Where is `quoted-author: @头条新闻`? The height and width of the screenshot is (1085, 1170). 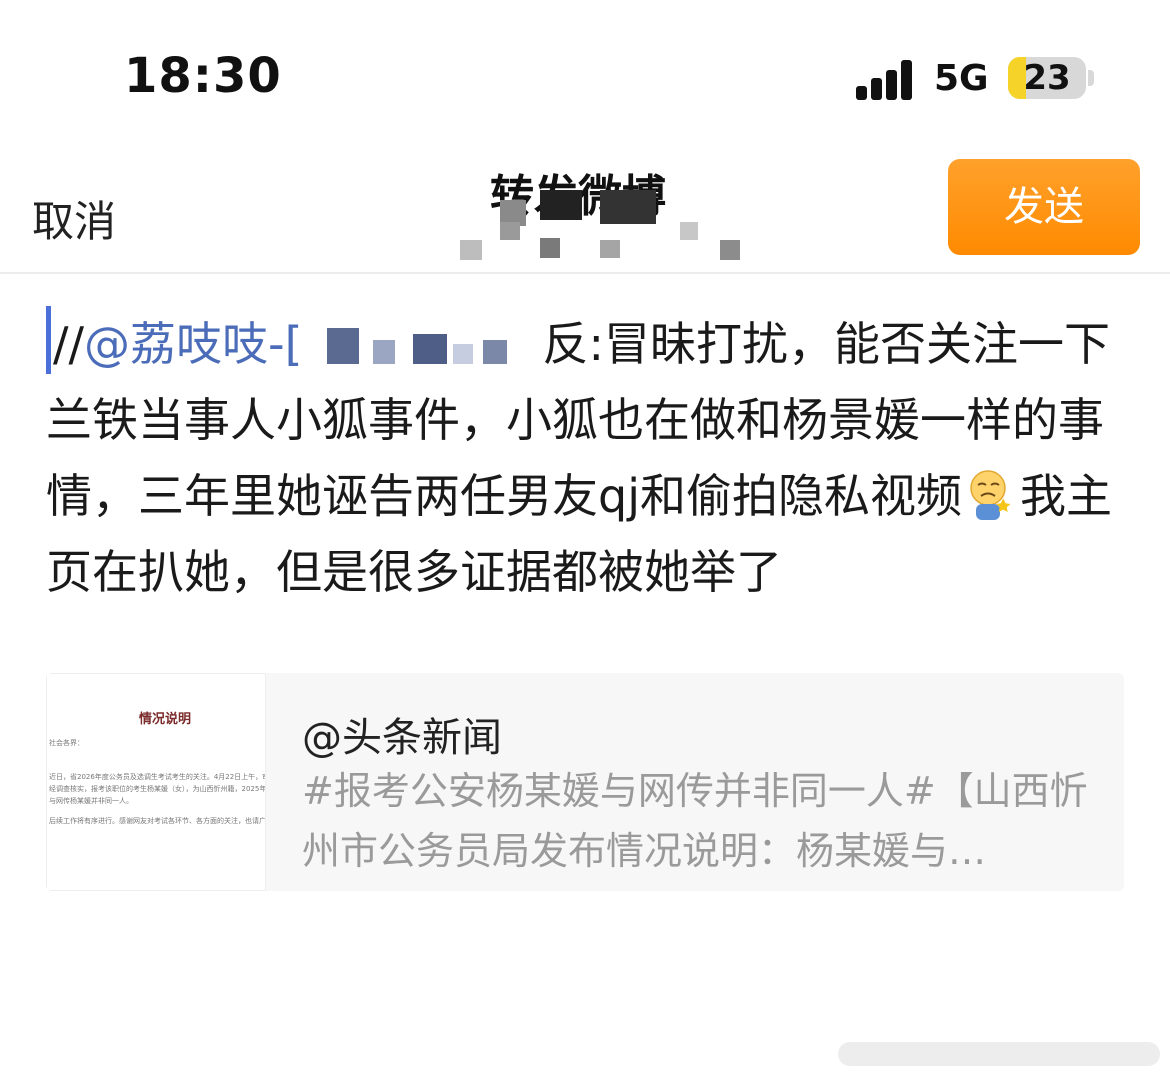 quoted-author: @头条新闻 is located at coordinates (402, 734).